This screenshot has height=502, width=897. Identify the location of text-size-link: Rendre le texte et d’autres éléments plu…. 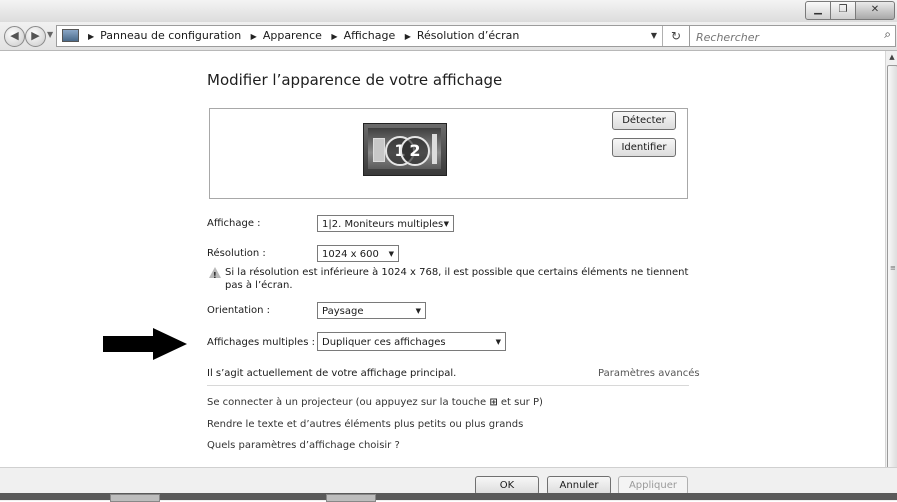
(365, 424).